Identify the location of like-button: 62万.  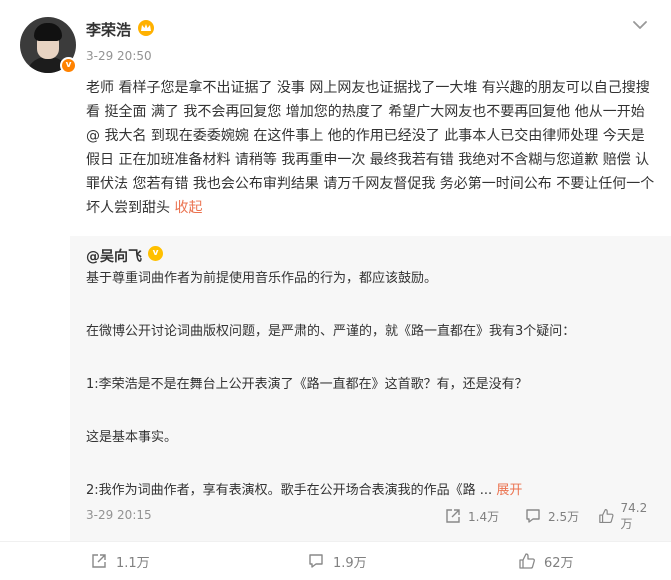
(546, 561).